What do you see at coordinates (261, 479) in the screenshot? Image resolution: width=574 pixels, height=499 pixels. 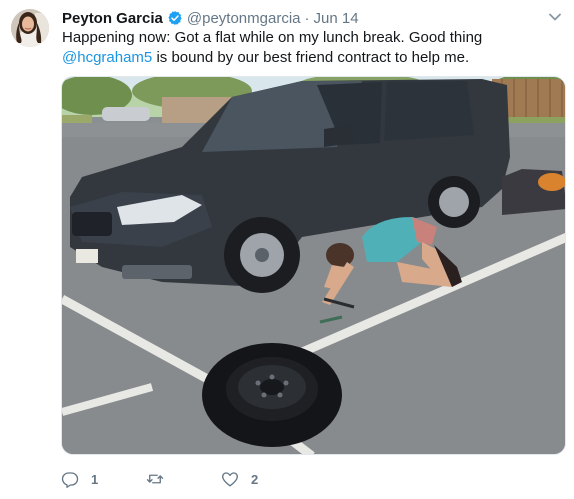 I see `like-button: 2` at bounding box center [261, 479].